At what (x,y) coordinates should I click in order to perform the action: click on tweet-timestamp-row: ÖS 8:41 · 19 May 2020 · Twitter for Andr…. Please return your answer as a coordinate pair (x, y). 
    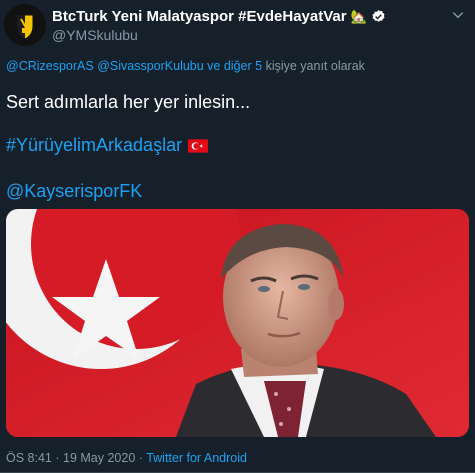
    Looking at the image, I should click on (126, 458).